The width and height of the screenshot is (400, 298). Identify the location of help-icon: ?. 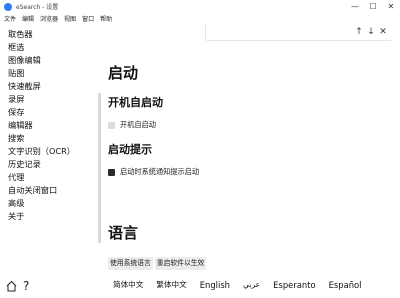
(26, 286).